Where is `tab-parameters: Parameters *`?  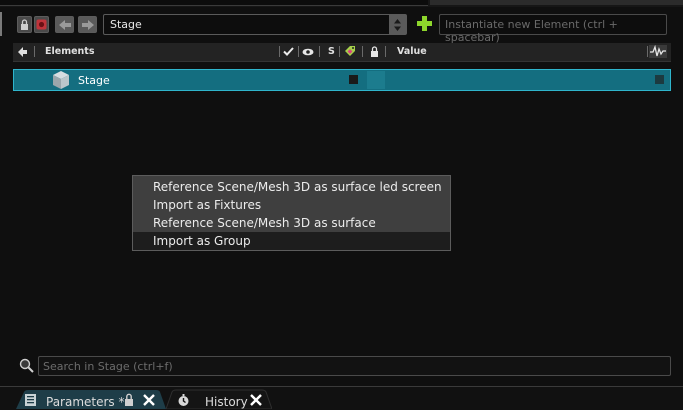
tab-parameters: Parameters * is located at coordinates (91, 400).